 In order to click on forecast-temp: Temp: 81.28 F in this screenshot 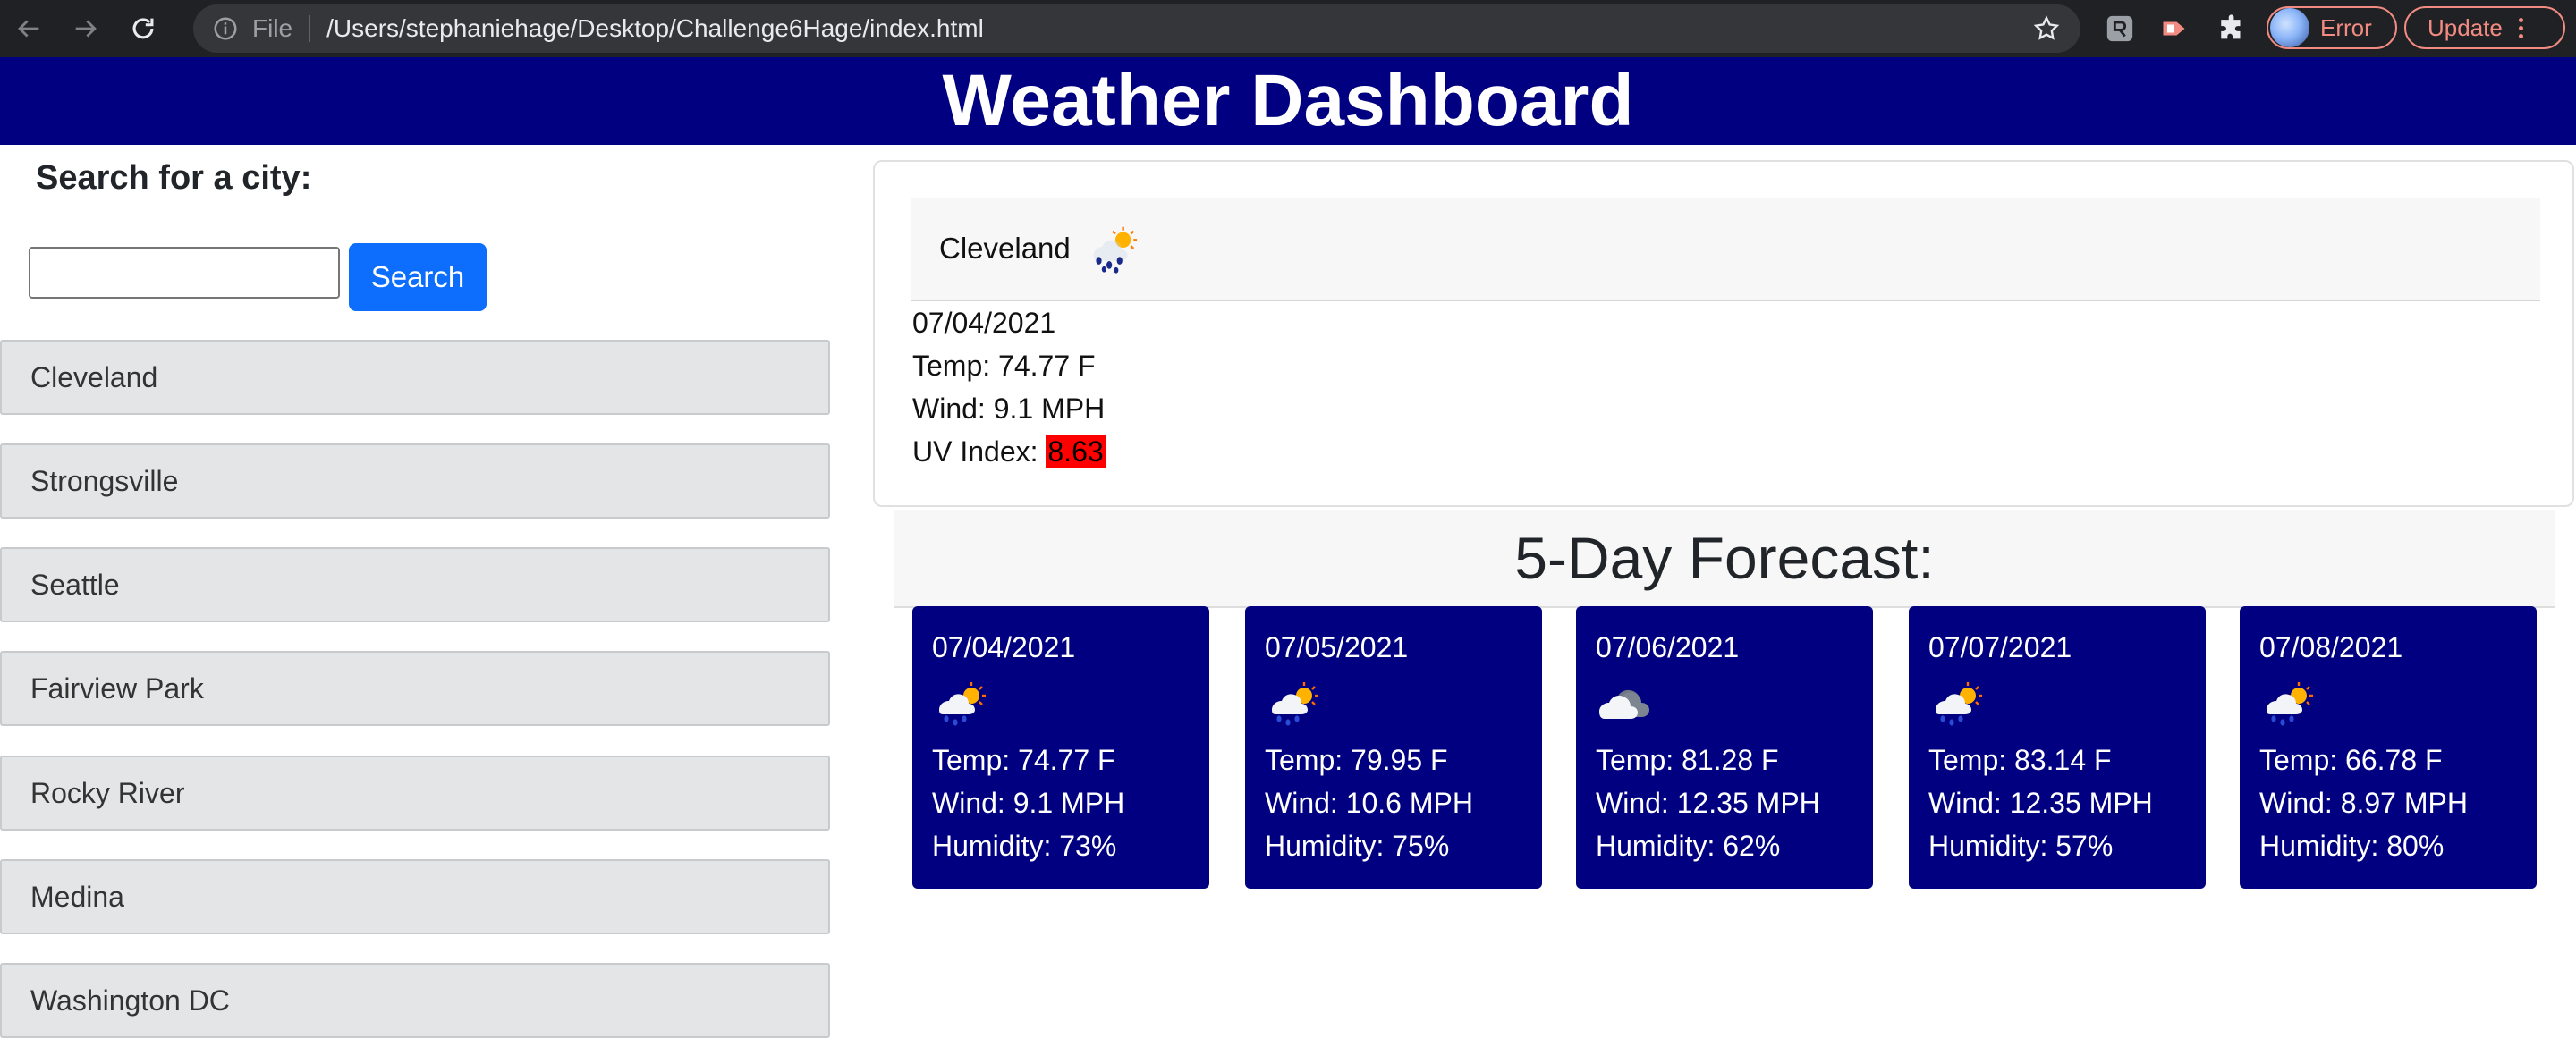, I will do `click(1687, 760)`.